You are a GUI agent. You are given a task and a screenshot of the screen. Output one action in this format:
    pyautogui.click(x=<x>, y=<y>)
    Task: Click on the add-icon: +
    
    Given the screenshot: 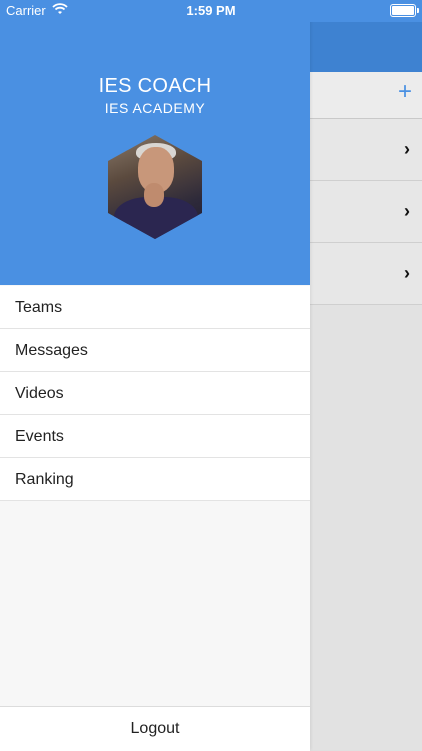 What is the action you would take?
    pyautogui.click(x=405, y=92)
    